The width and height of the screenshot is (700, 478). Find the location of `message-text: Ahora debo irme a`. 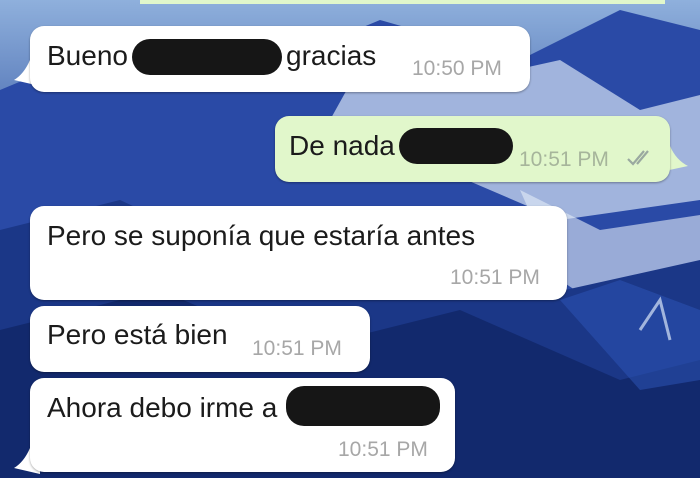

message-text: Ahora debo irme a is located at coordinates (162, 407).